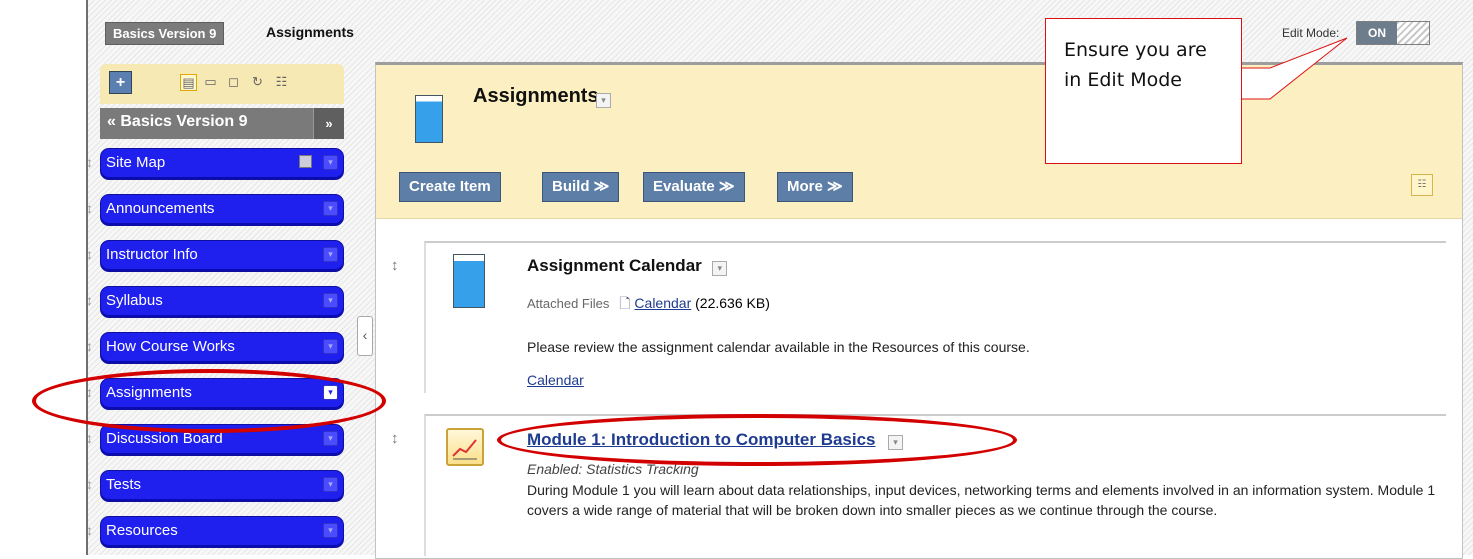 Image resolution: width=1473 pixels, height=559 pixels. Describe the element at coordinates (464, 449) in the screenshot. I see `chart-glyph` at that location.